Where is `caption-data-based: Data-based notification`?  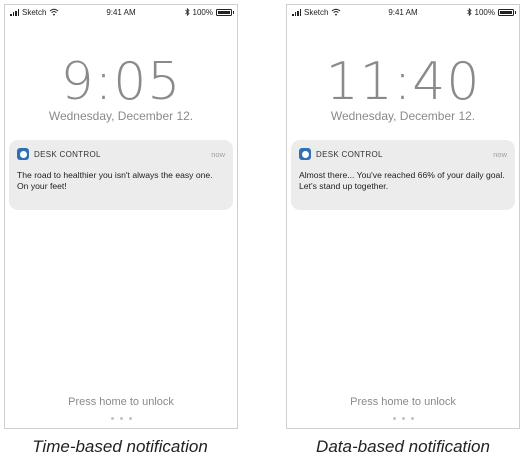
caption-data-based: Data-based notification is located at coordinates (403, 446).